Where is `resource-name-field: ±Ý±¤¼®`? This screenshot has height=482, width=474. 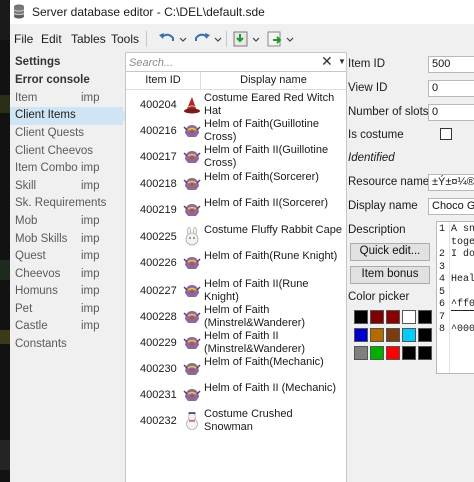
resource-name-field: ±Ý±¤¼® is located at coordinates (451, 182).